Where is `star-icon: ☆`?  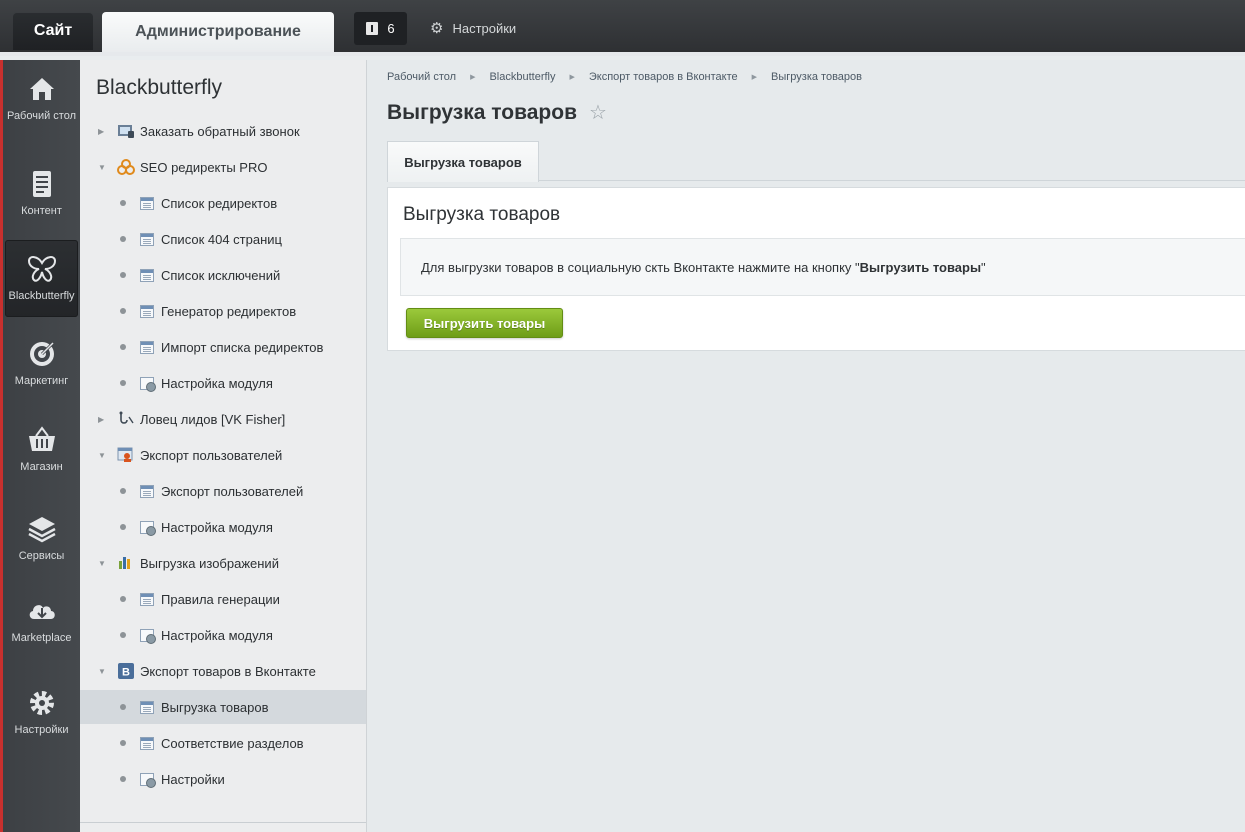
star-icon: ☆ is located at coordinates (598, 112).